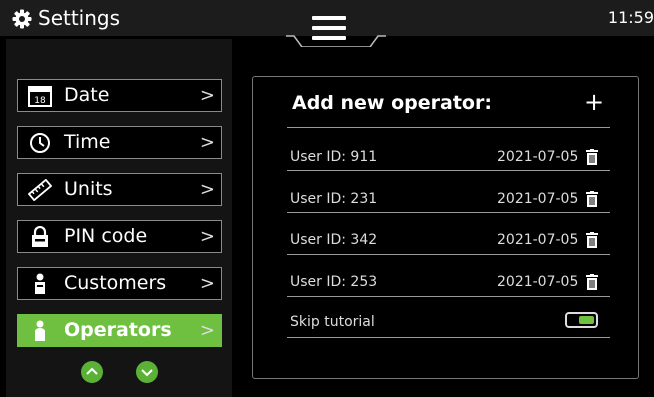  What do you see at coordinates (594, 102) in the screenshot?
I see `add-operator-button: +` at bounding box center [594, 102].